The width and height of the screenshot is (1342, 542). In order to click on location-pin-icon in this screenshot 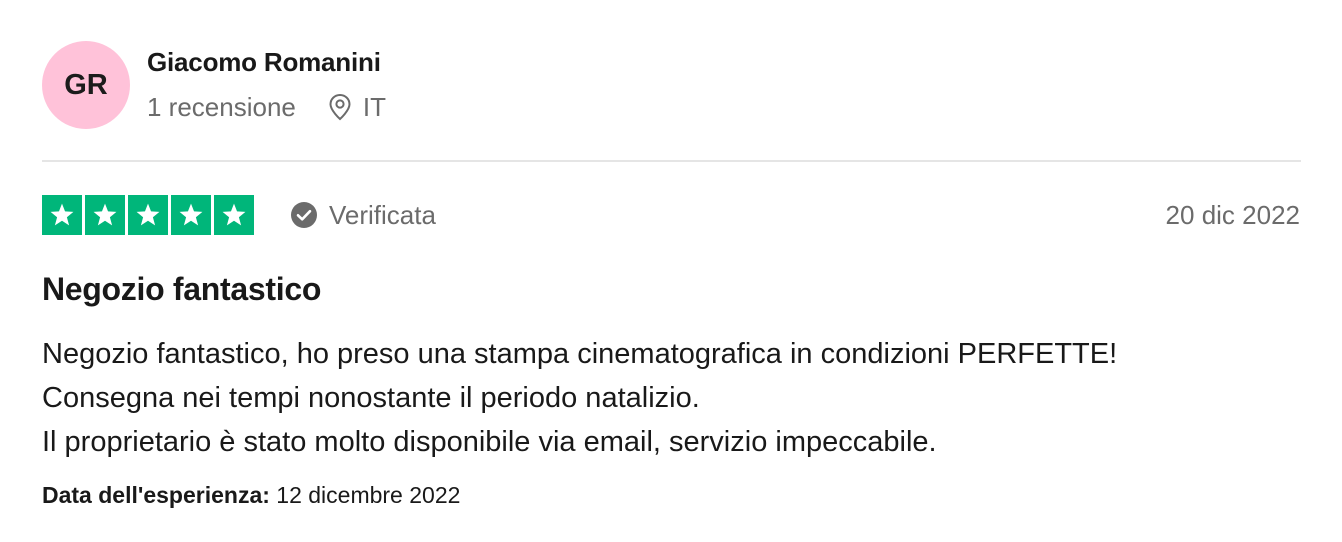, I will do `click(340, 107)`.